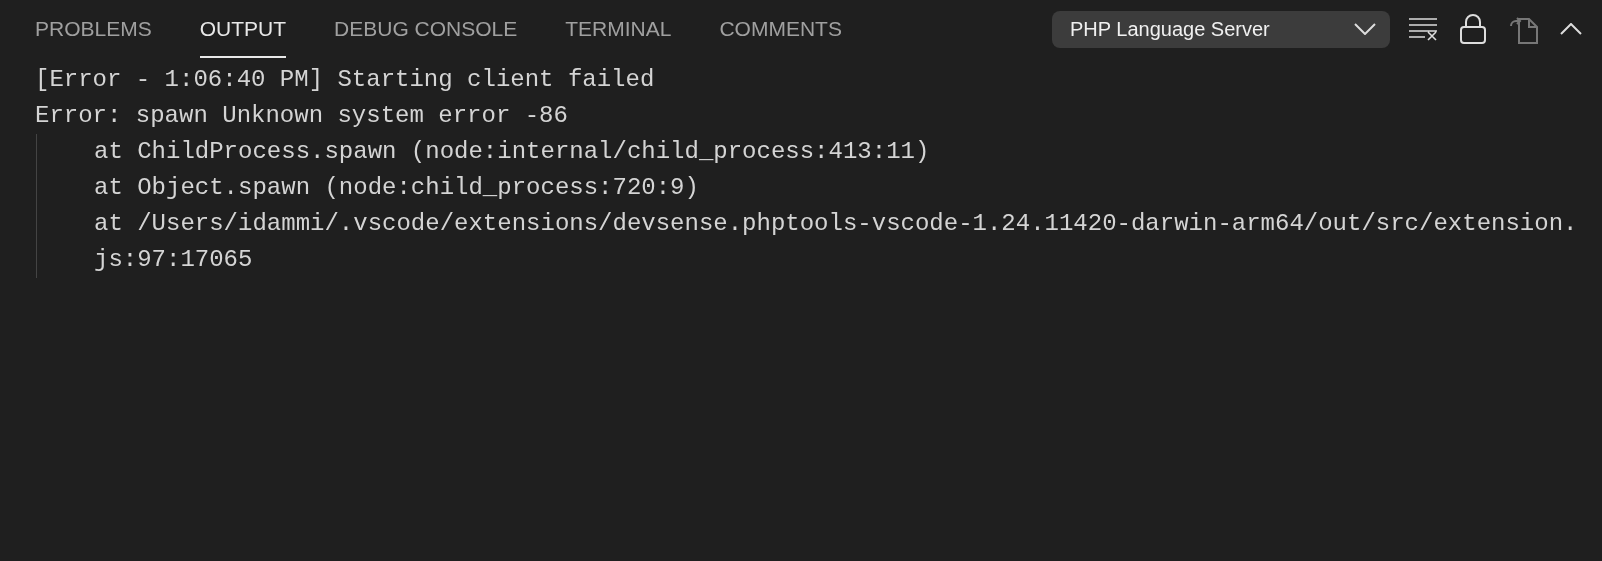  I want to click on chevron-down-icon, so click(1365, 29).